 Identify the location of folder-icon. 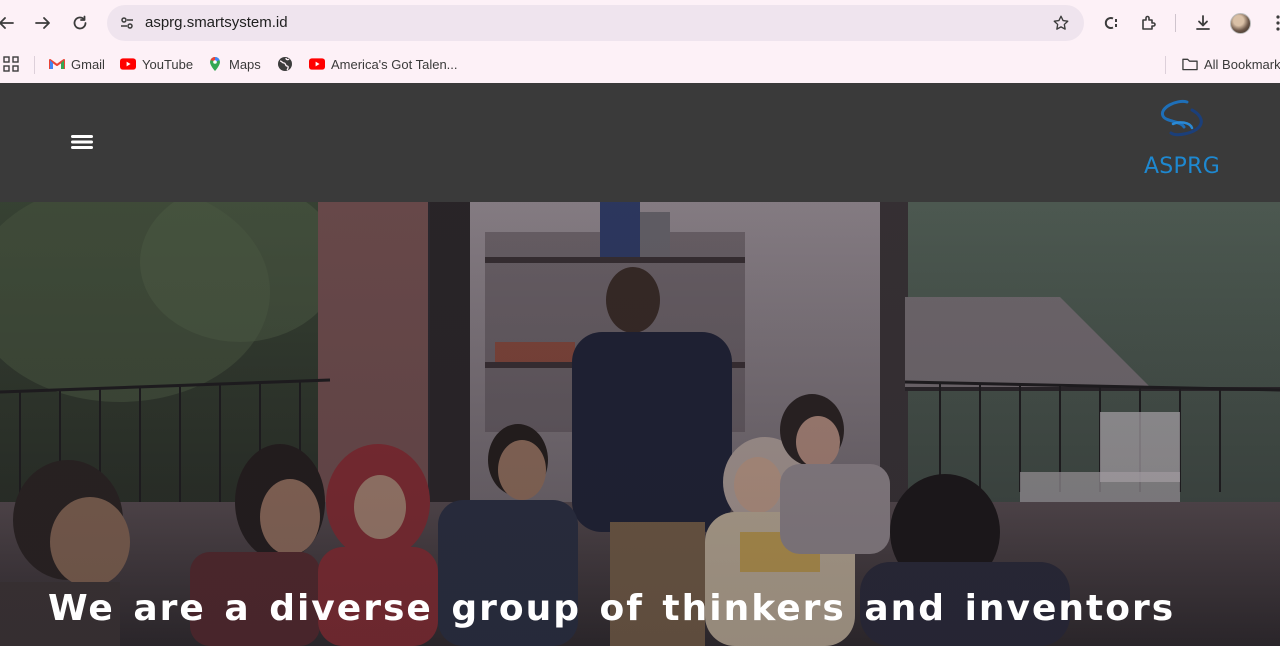
(1190, 64).